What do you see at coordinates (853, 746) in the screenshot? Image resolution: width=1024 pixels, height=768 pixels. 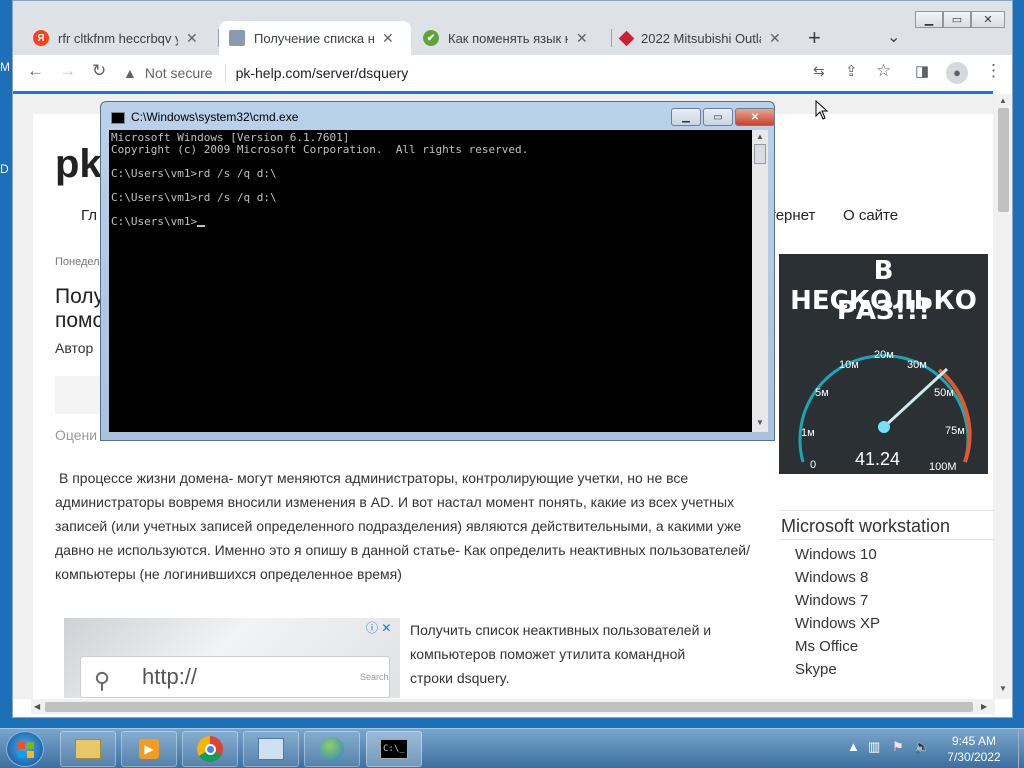 I see `show-hidden-icons-icon: ▲` at bounding box center [853, 746].